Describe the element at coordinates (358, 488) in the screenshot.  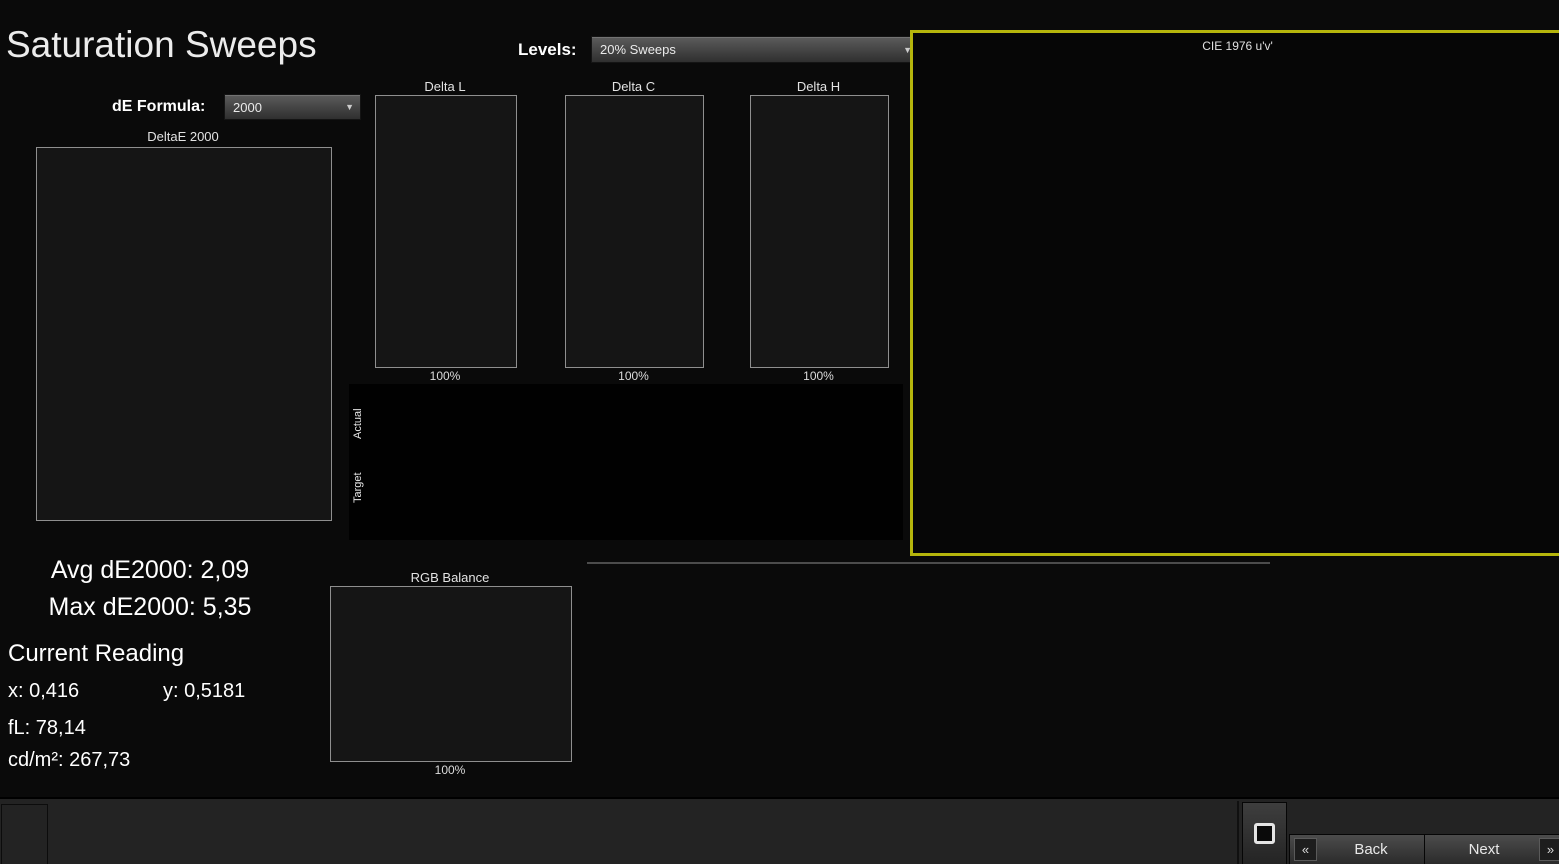
I see `target-row-label: Target` at that location.